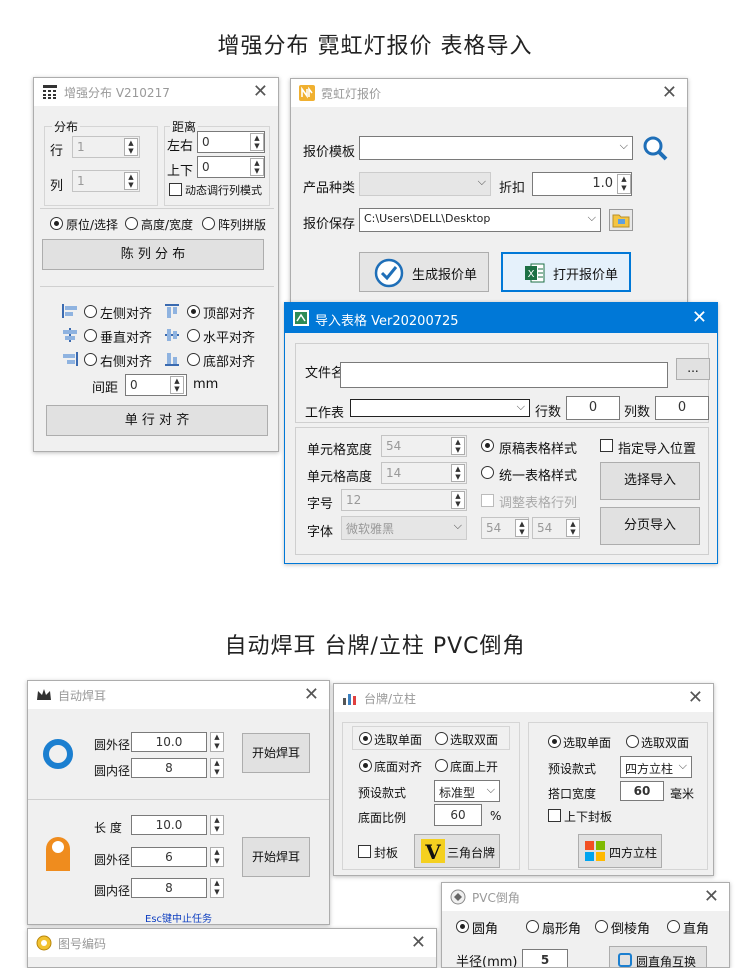 The height and width of the screenshot is (968, 750). Describe the element at coordinates (169, 742) in the screenshot. I see `outer-diameter-input: 10.0` at that location.